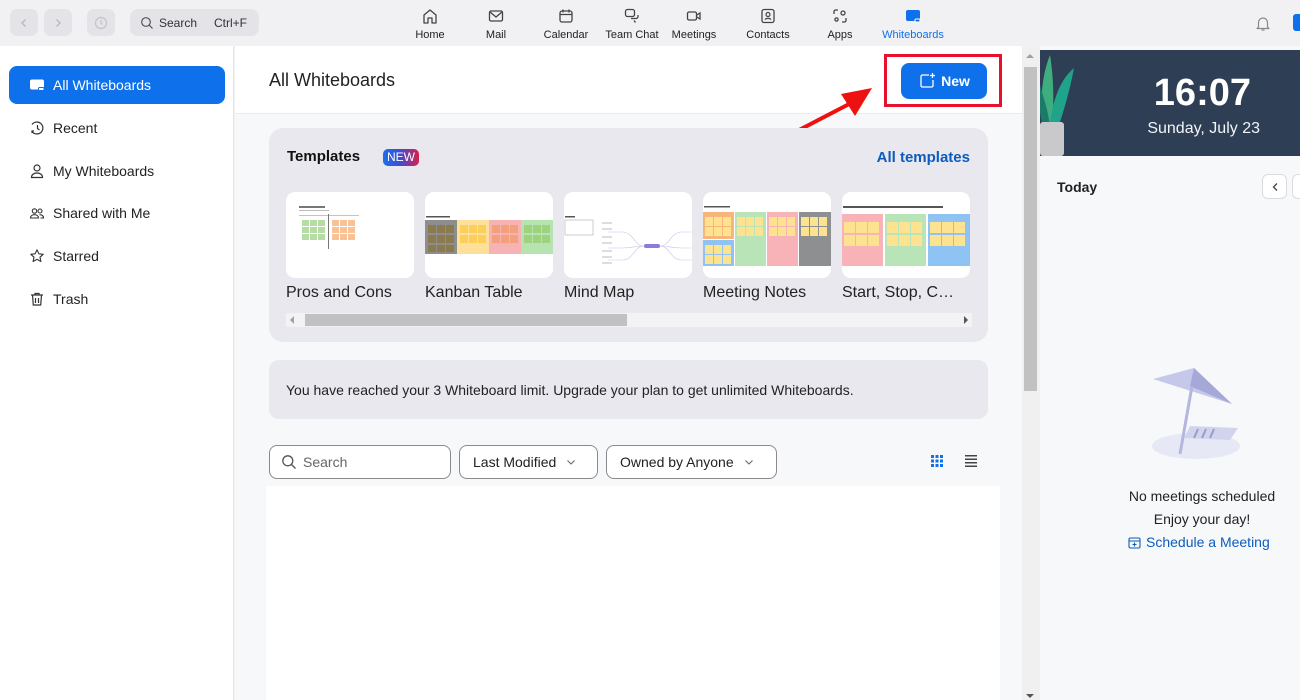 The width and height of the screenshot is (1300, 700). I want to click on scroll-left-icon, so click(292, 320).